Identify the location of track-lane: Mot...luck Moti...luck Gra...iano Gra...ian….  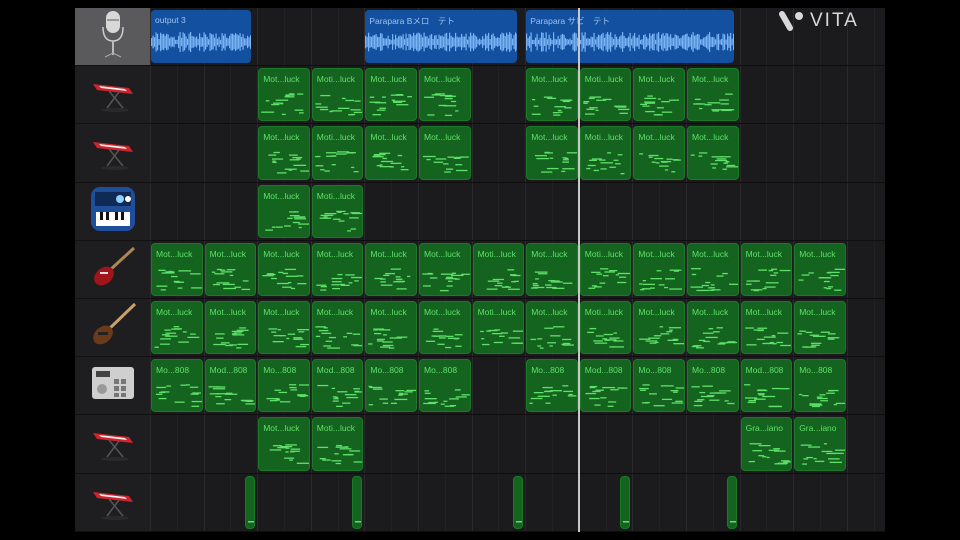
(517, 444).